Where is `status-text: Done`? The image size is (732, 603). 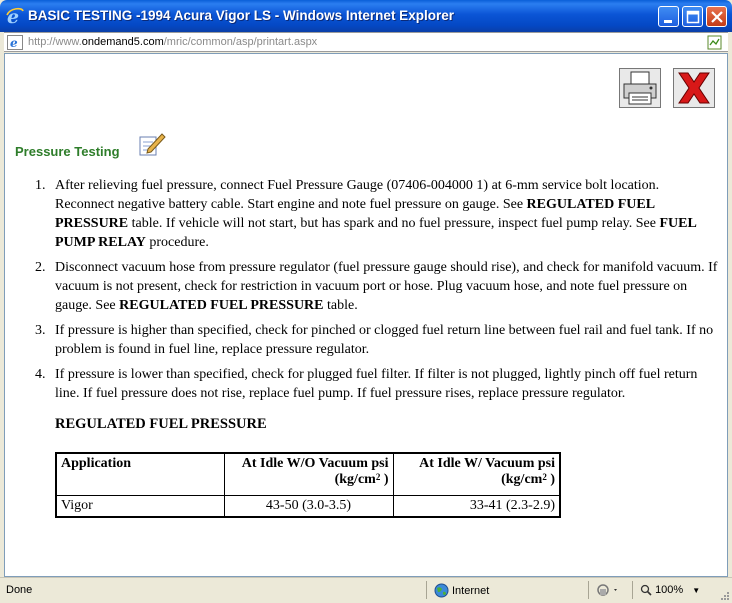 status-text: Done is located at coordinates (19, 590).